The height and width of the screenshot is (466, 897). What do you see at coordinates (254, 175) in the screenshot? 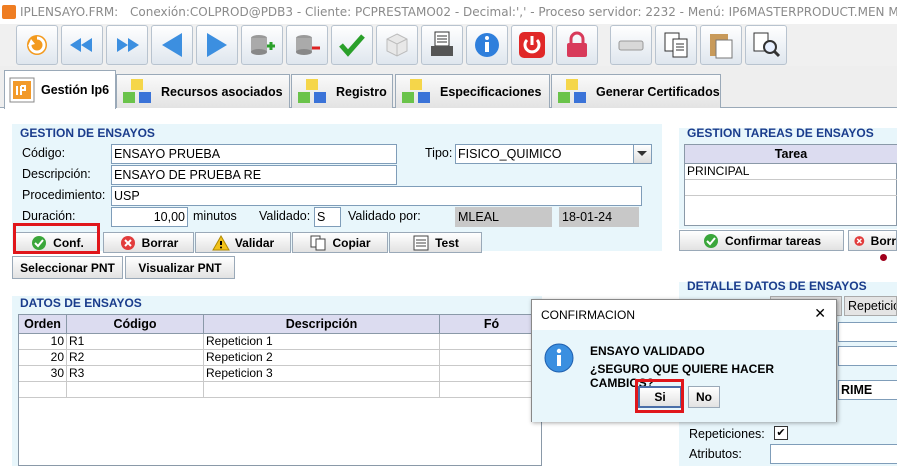
I see `descripcion-field: ENSAYO DE PRUEBA RE` at bounding box center [254, 175].